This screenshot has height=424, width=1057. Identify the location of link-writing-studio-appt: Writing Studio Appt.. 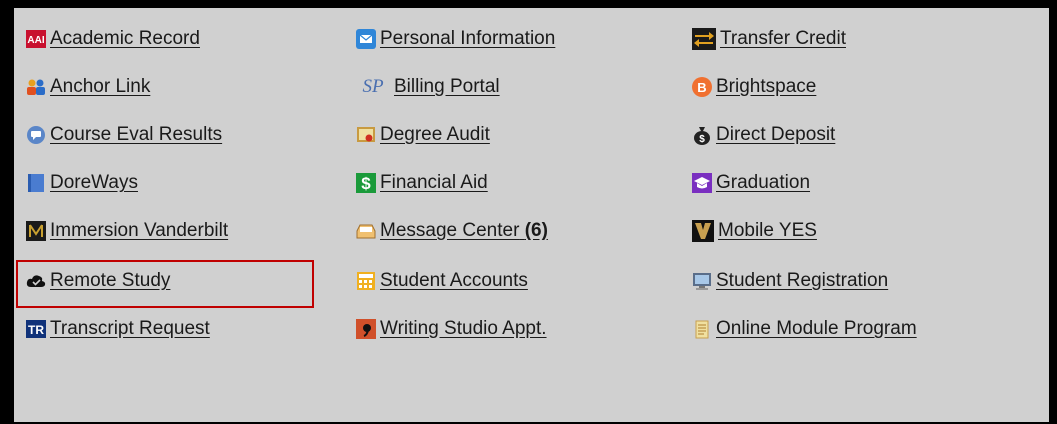
(451, 329).